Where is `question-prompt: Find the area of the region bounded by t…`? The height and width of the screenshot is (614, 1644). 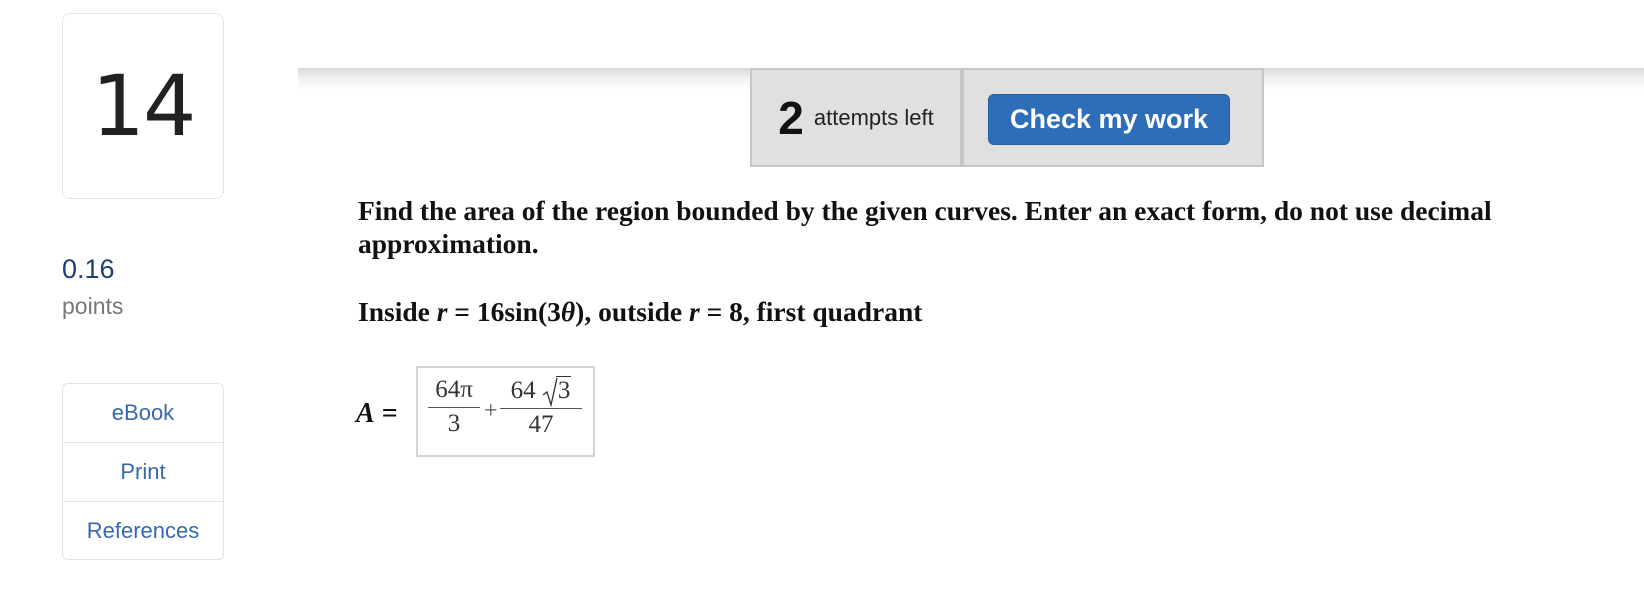
question-prompt: Find the area of the region bounded by t… is located at coordinates (925, 227).